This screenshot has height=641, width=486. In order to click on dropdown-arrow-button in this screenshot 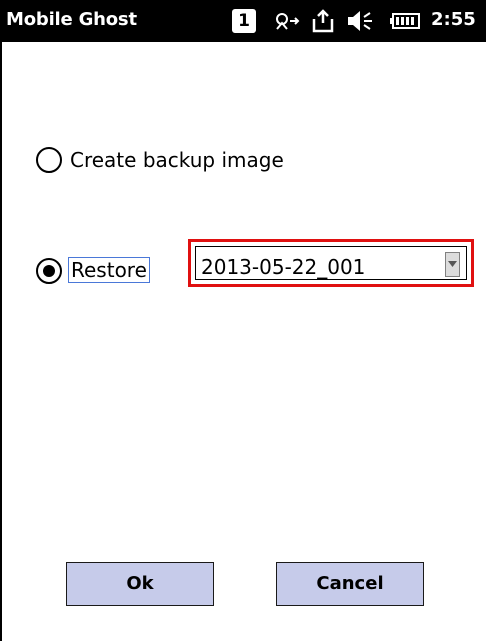, I will do `click(452, 264)`.